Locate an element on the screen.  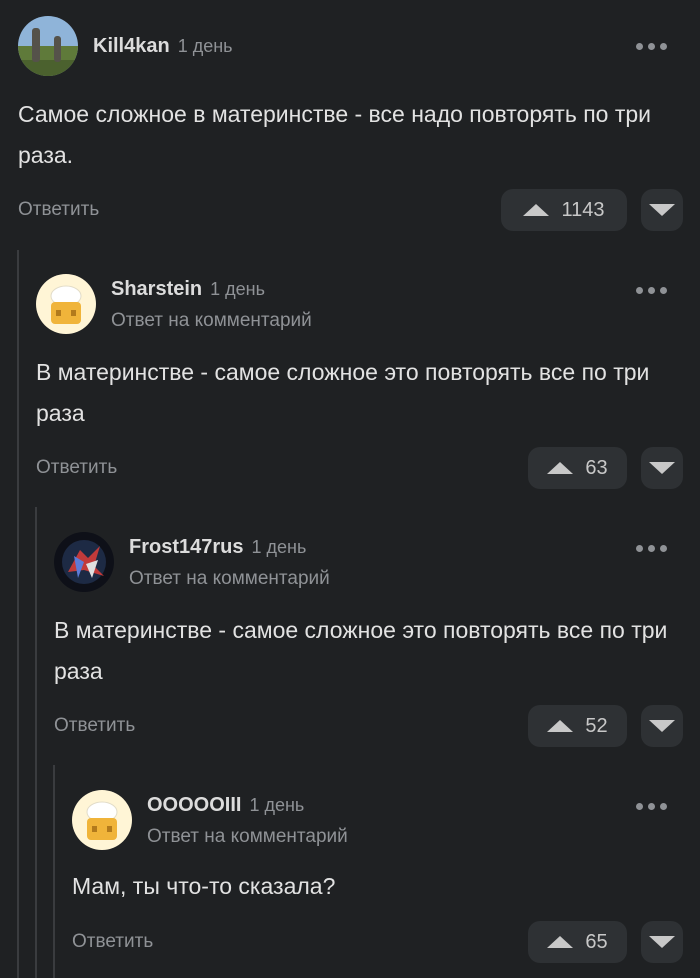
upvote-button: 65 is located at coordinates (577, 942).